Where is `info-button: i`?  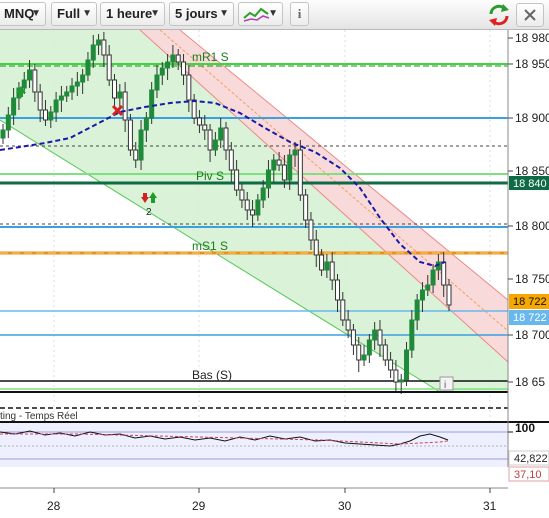
info-button: i is located at coordinates (299, 14).